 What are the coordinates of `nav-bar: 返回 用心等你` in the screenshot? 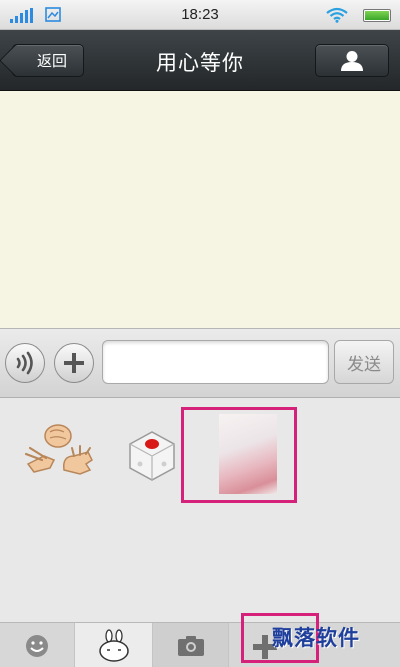 It's located at (200, 60).